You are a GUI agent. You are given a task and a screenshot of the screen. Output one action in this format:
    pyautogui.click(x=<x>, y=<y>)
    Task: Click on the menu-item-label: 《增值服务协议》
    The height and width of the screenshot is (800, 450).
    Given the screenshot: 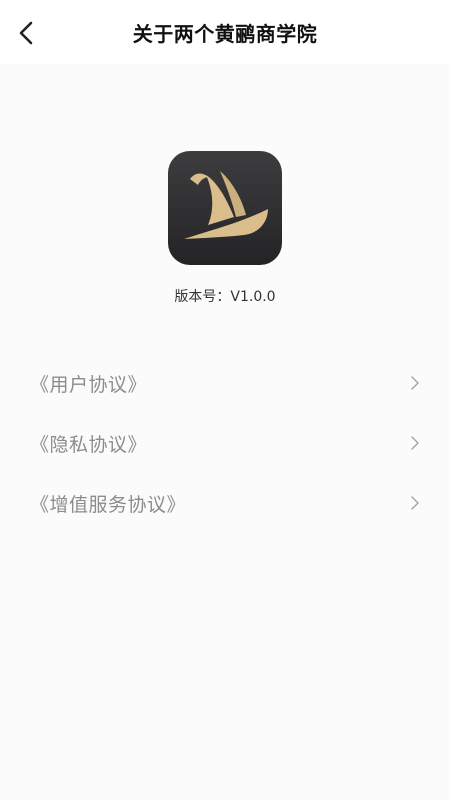 What is the action you would take?
    pyautogui.click(x=108, y=505)
    